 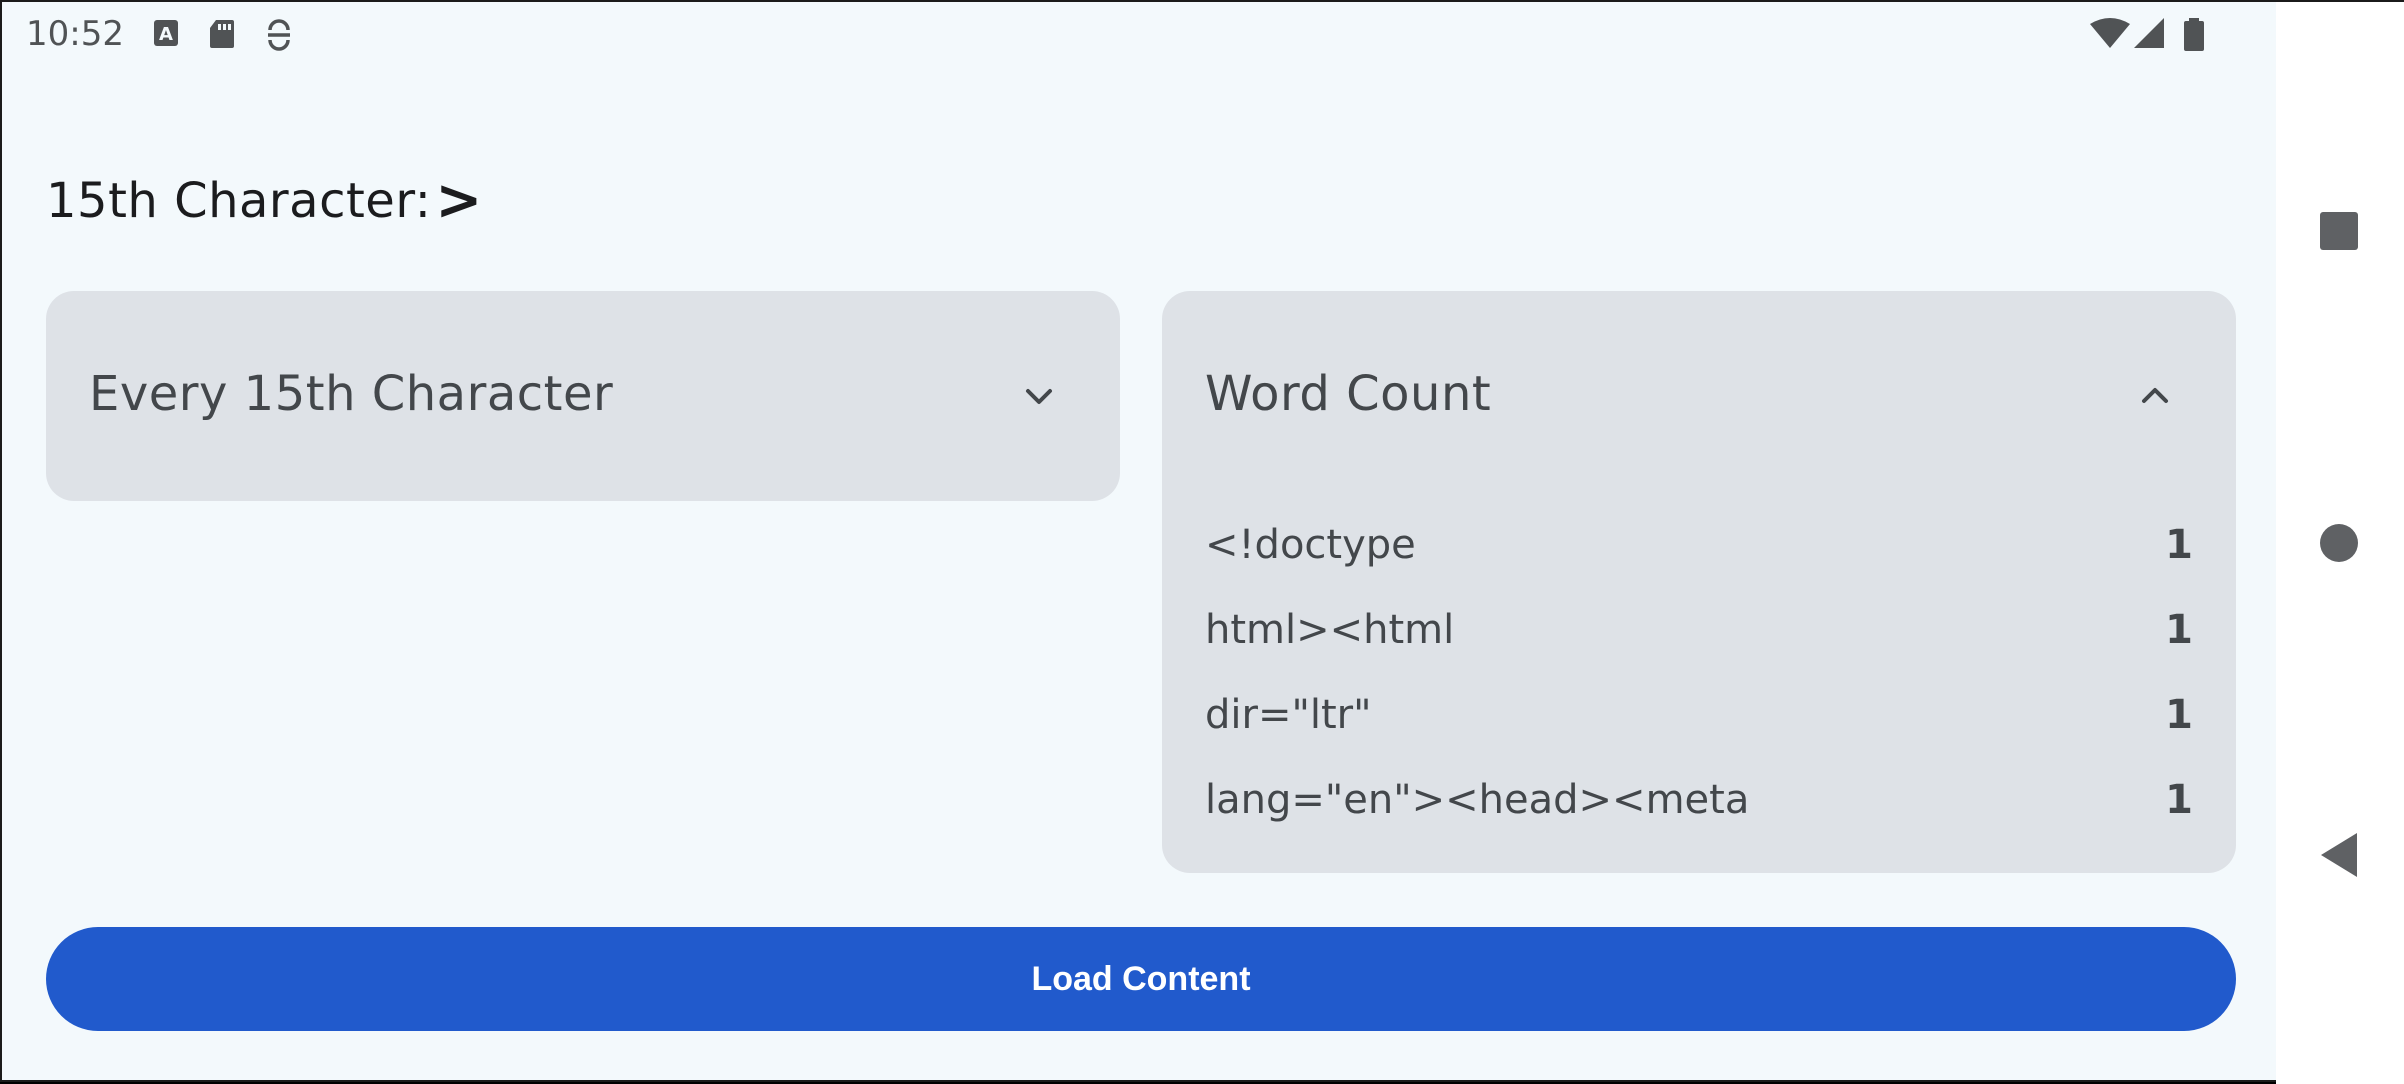 What do you see at coordinates (1039, 396) in the screenshot?
I see `chevron-down-icon` at bounding box center [1039, 396].